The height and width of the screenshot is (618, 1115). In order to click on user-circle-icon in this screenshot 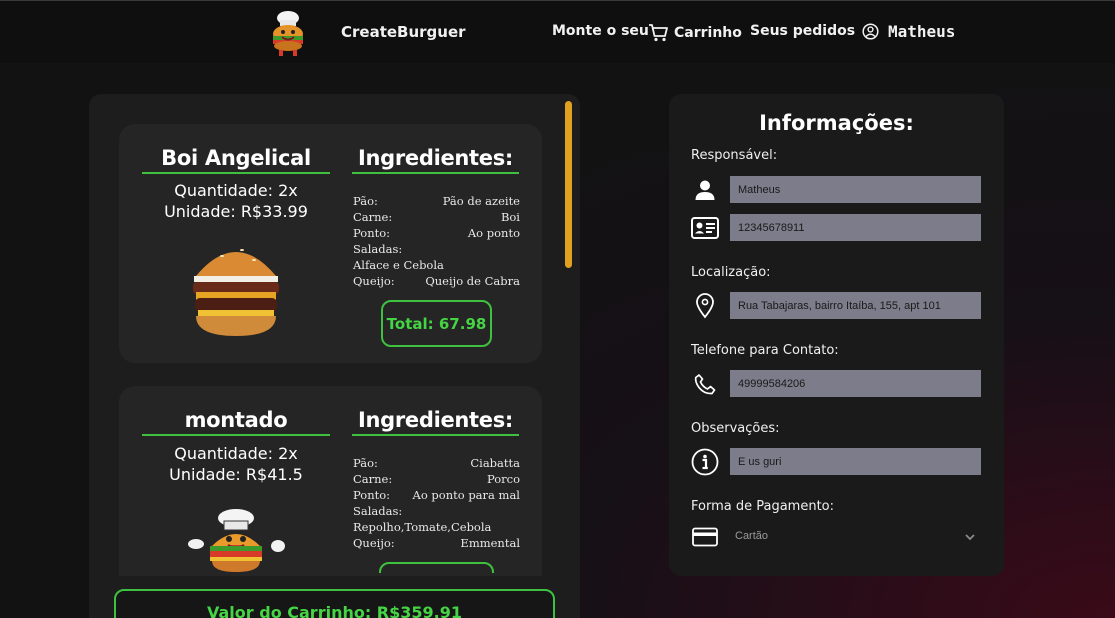, I will do `click(870, 31)`.